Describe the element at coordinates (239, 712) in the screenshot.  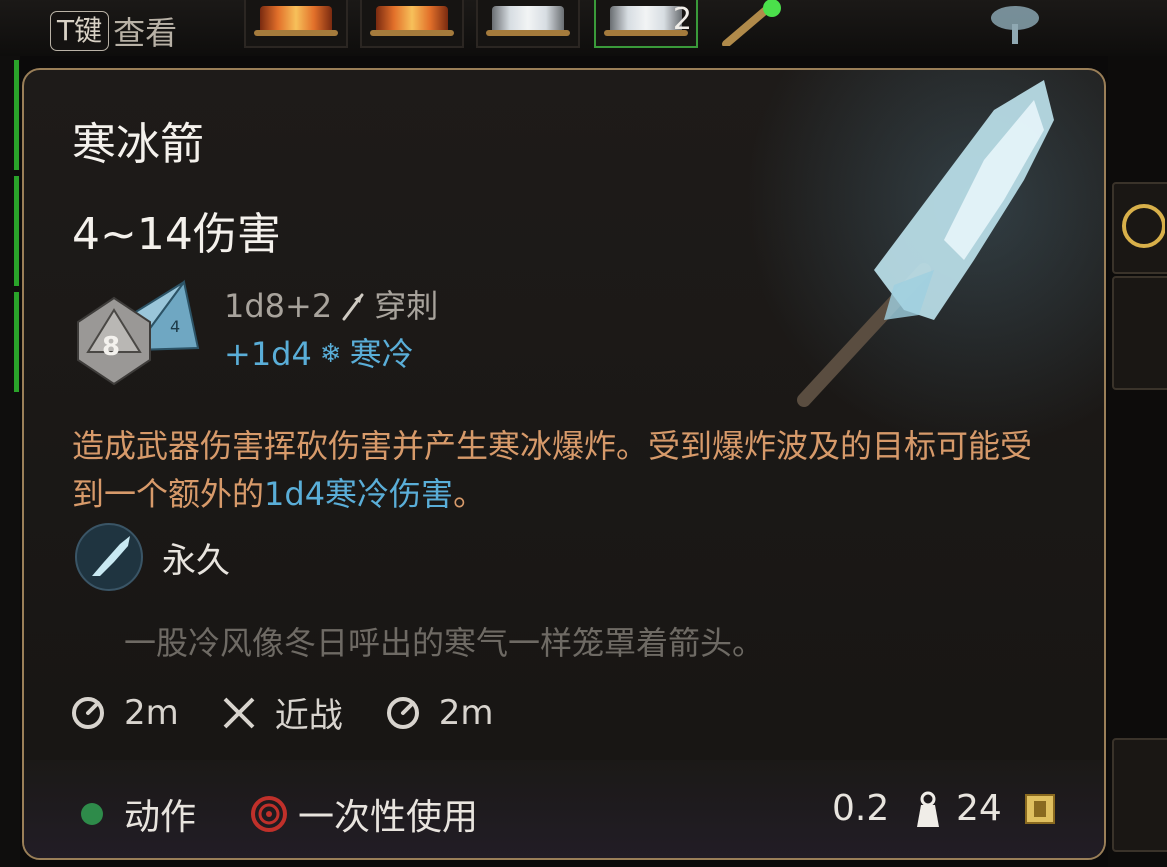
I see `crossed-swords-icon` at that location.